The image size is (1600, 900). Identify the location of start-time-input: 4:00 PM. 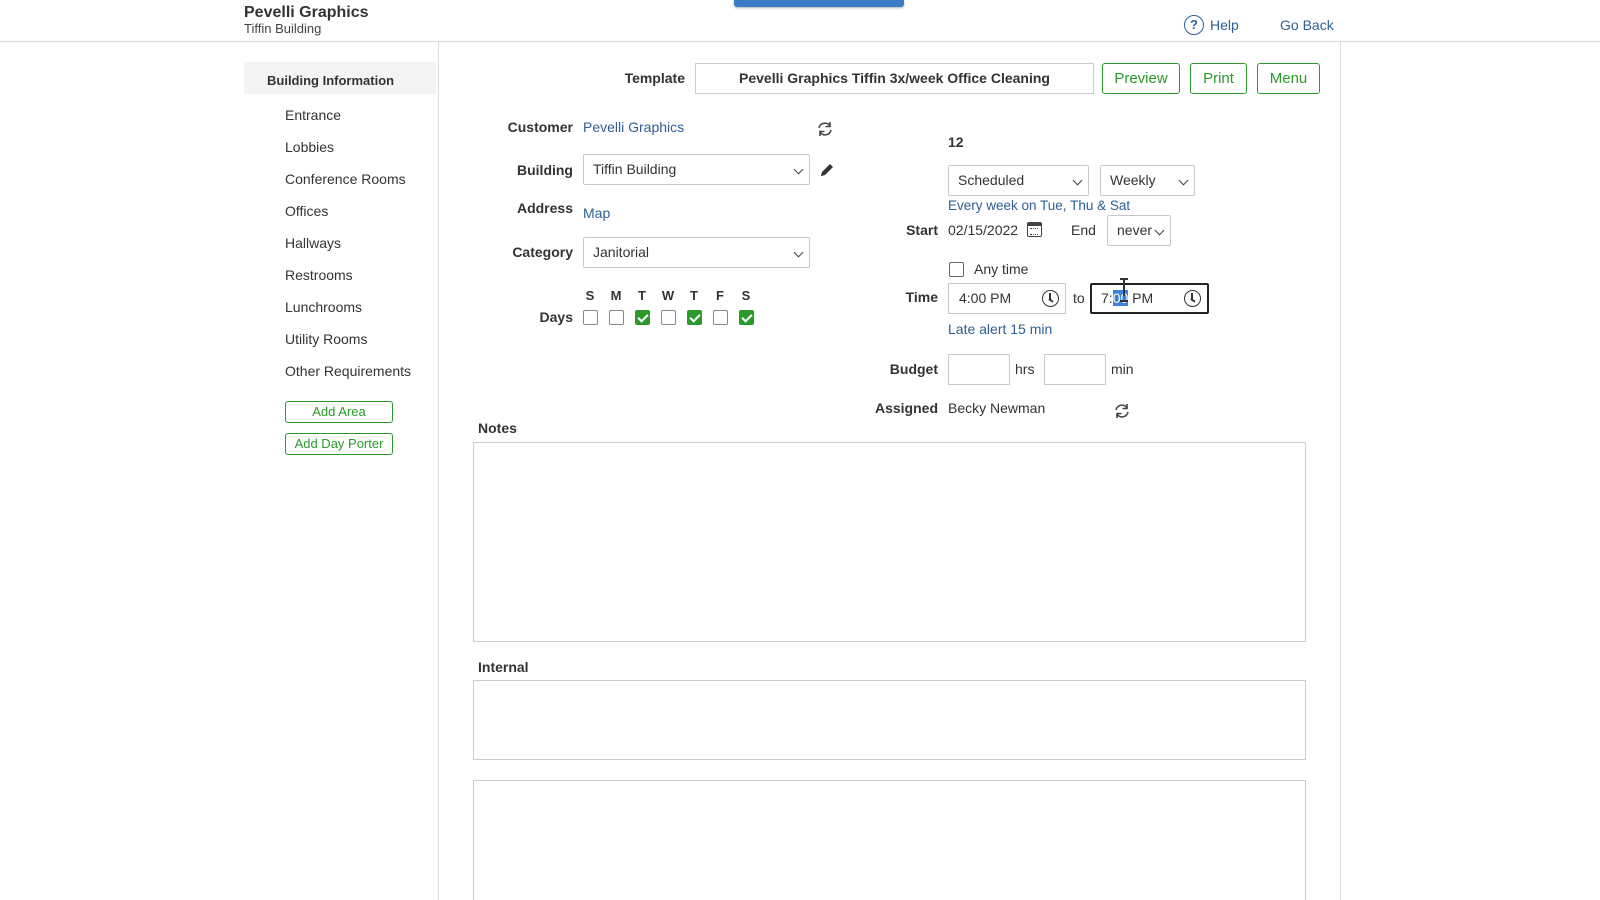
(1007, 298).